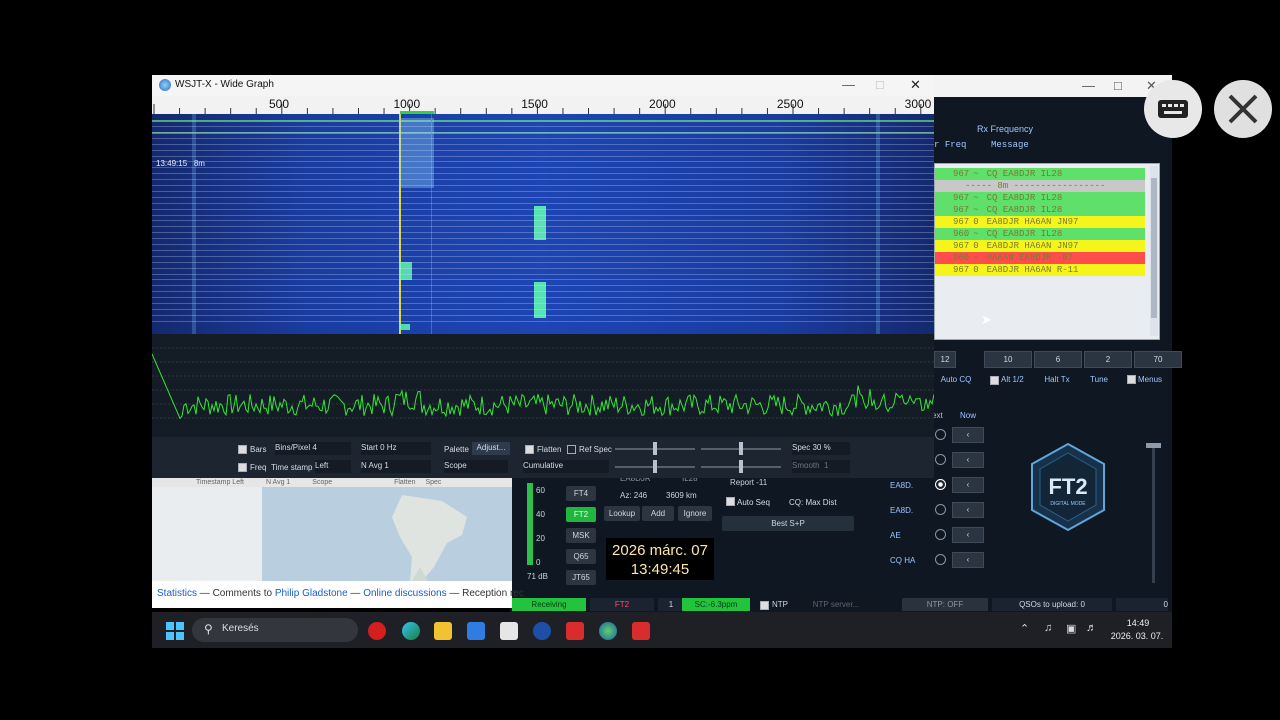 The width and height of the screenshot is (1280, 720). I want to click on period-button: 70, so click(1158, 359).